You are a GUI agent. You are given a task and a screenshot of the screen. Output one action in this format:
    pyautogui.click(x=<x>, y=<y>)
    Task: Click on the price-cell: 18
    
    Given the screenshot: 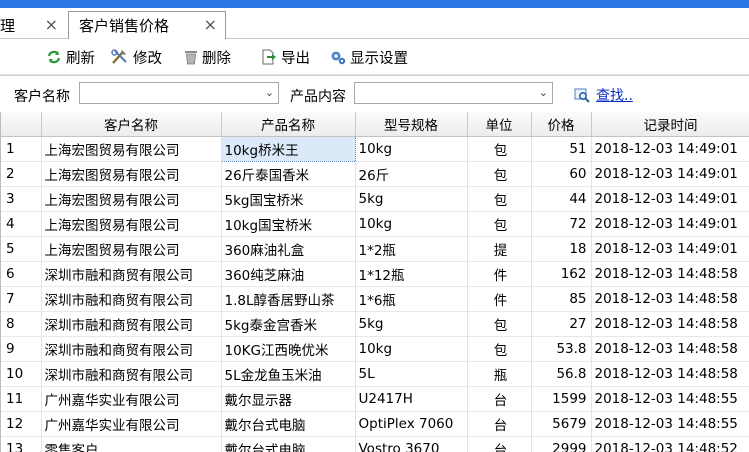 What is the action you would take?
    pyautogui.click(x=561, y=249)
    